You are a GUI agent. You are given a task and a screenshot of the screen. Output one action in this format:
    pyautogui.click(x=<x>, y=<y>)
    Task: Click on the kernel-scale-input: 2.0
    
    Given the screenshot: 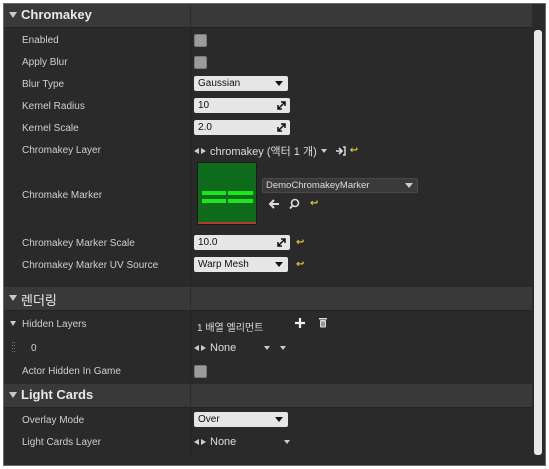 What is the action you would take?
    pyautogui.click(x=242, y=127)
    